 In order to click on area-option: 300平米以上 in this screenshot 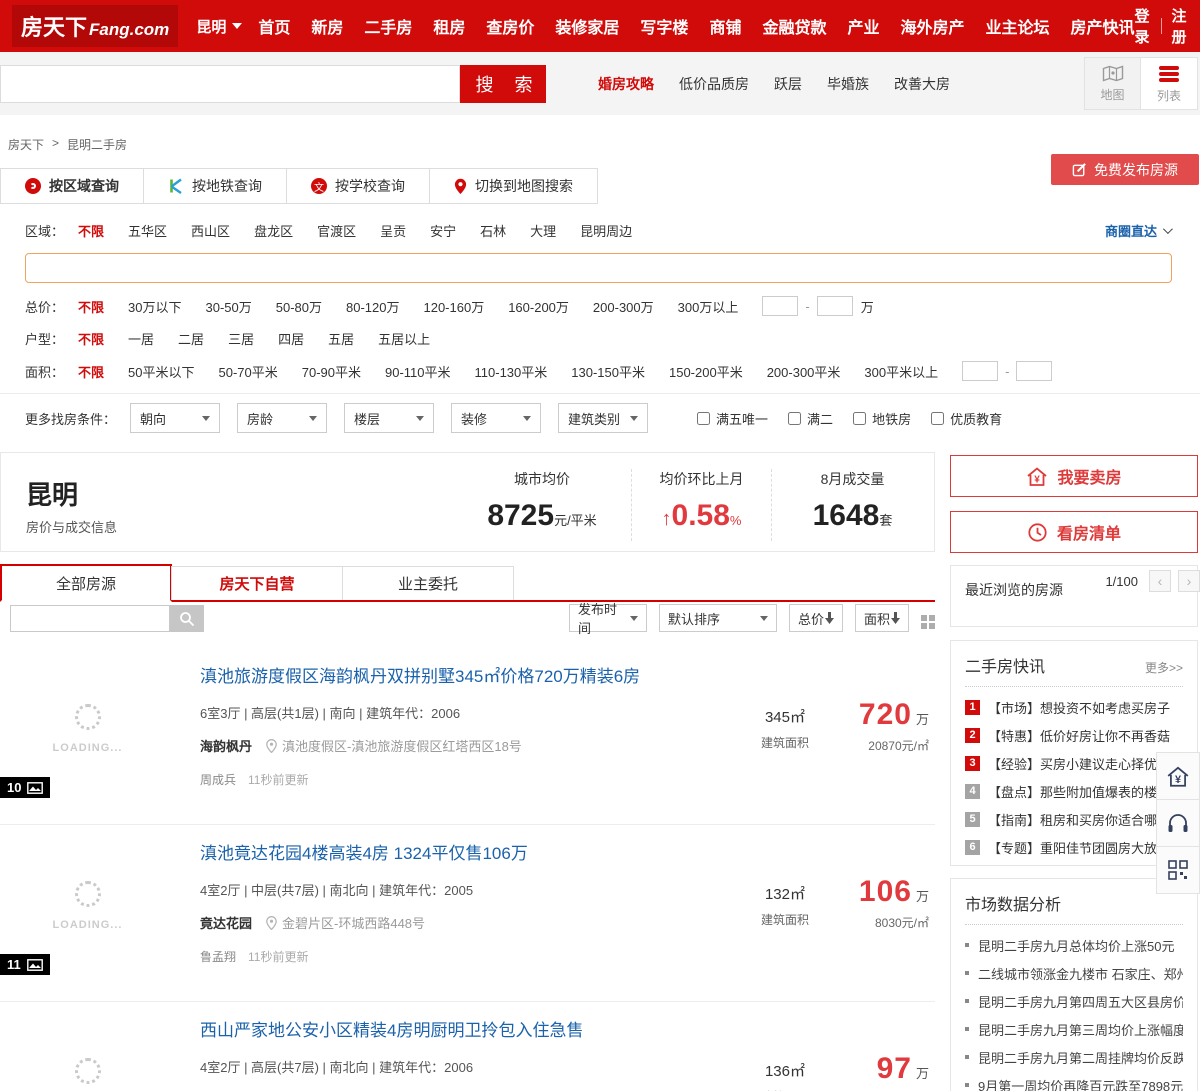, I will do `click(901, 371)`.